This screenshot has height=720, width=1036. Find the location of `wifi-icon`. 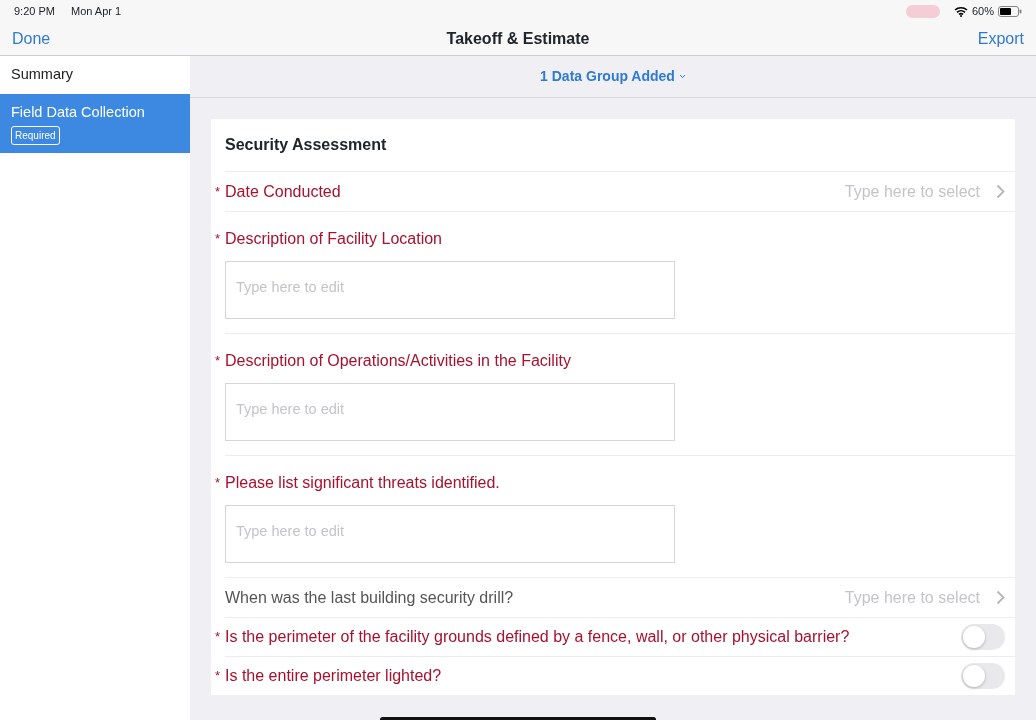

wifi-icon is located at coordinates (960, 11).